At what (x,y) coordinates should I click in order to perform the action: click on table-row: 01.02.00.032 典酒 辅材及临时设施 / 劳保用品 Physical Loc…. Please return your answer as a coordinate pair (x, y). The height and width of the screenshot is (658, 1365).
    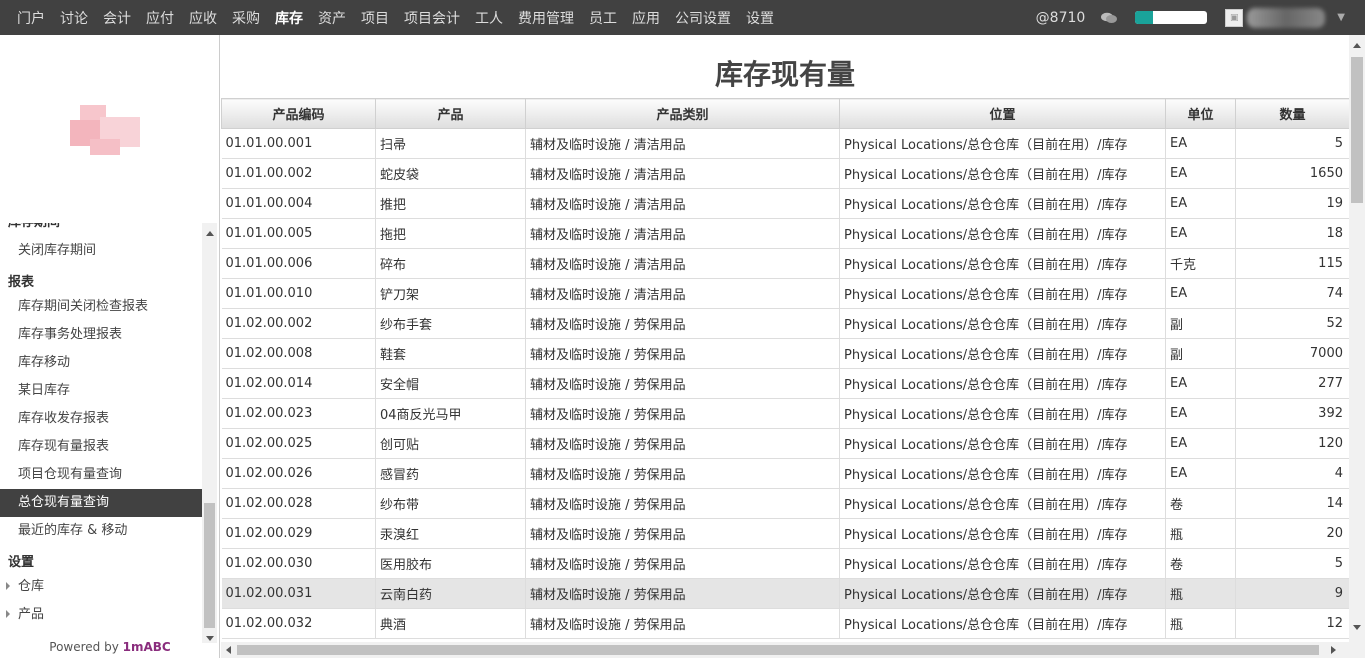
    Looking at the image, I should click on (785, 623).